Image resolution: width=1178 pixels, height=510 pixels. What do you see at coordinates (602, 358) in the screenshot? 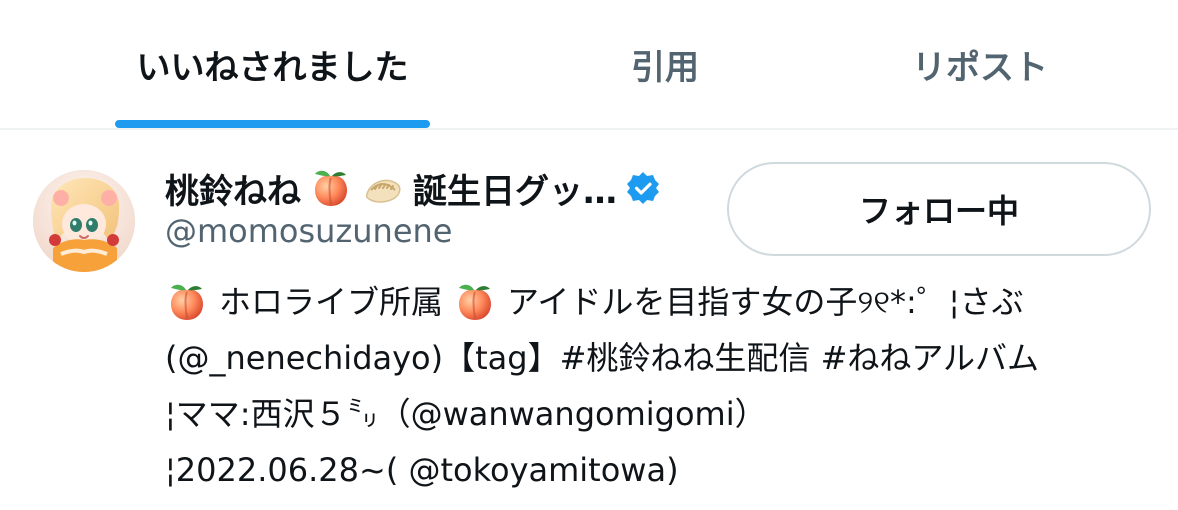
I see `bio-text: (@_nenechidayo)【tag】#桃鈴ねね生配信 #ねねアルバム` at bounding box center [602, 358].